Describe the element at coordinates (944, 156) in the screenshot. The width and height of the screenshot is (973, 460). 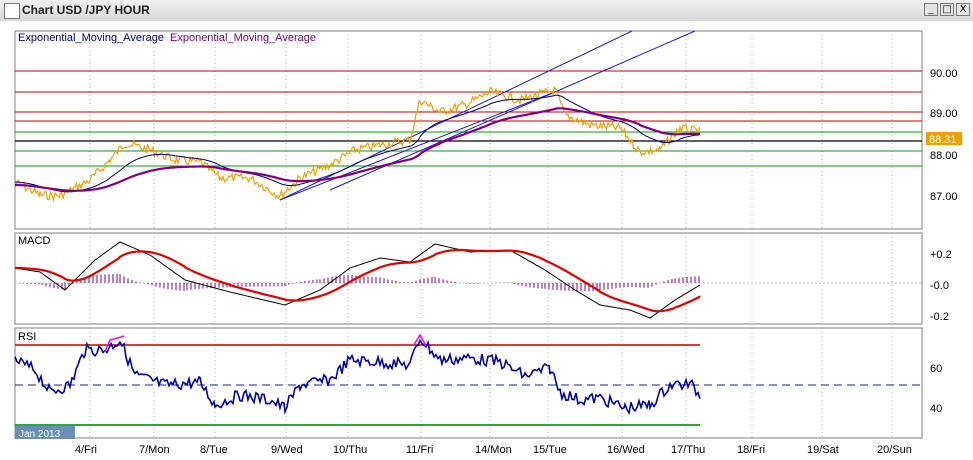
I see `price-axis-tick: 88.00` at that location.